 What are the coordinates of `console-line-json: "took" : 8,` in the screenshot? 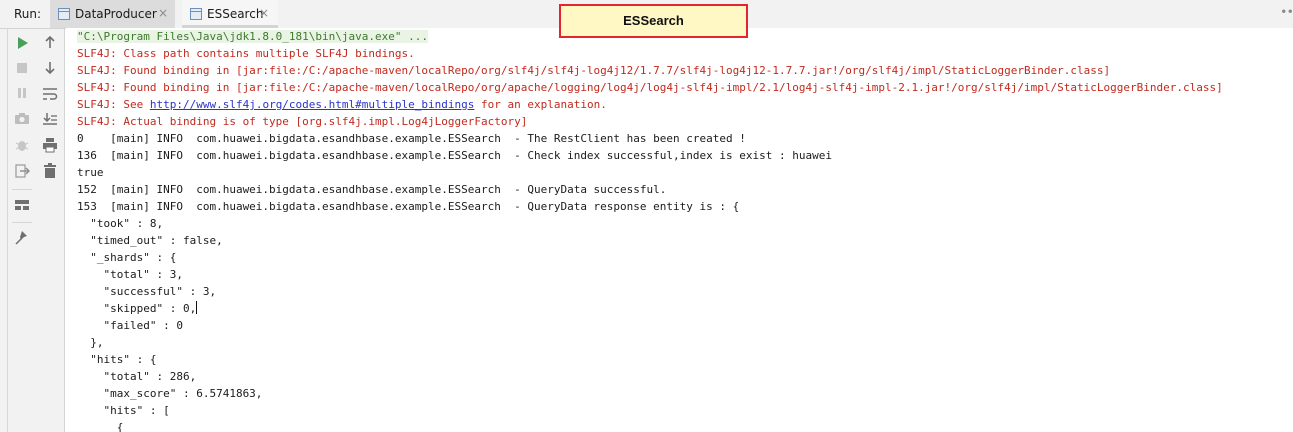 It's located at (120, 223).